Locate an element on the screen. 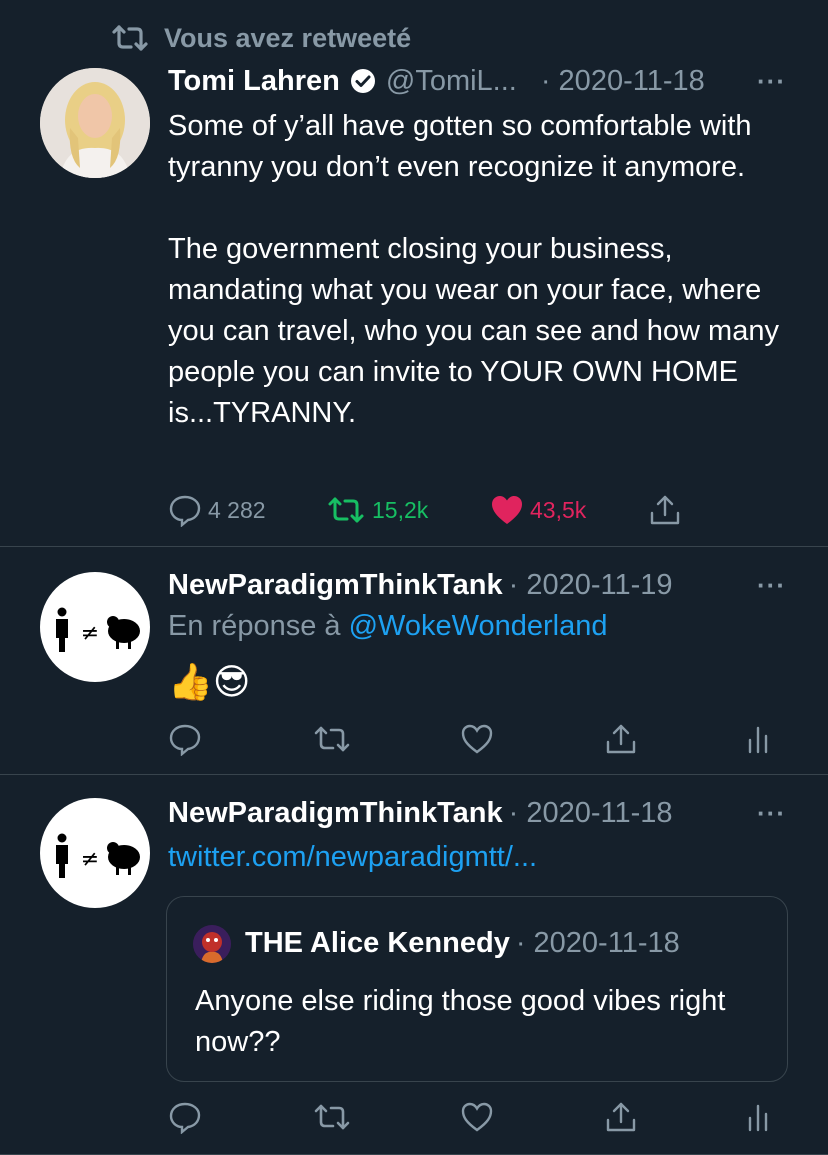 The width and height of the screenshot is (828, 1155). quote-header: THE Alice Kennedy · 2020-11-18 is located at coordinates (462, 943).